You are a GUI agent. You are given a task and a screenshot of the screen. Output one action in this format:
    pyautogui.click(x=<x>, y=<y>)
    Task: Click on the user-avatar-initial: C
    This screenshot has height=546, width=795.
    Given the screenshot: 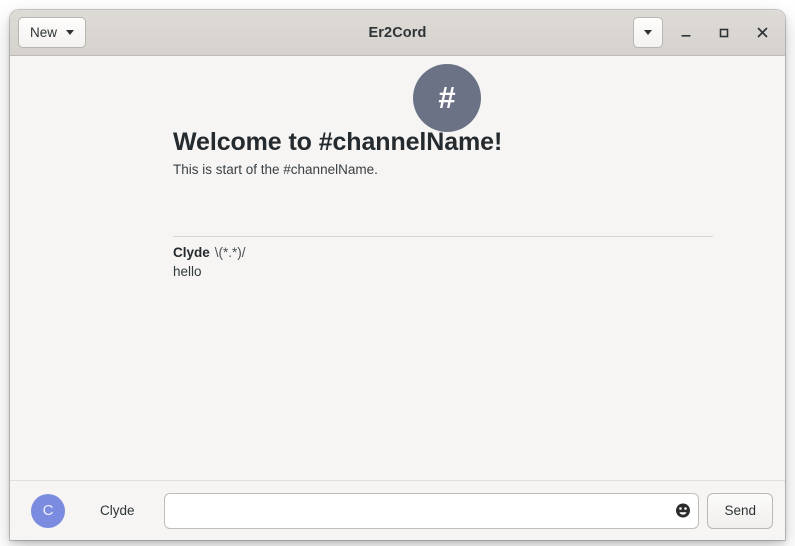 What is the action you would take?
    pyautogui.click(x=48, y=510)
    